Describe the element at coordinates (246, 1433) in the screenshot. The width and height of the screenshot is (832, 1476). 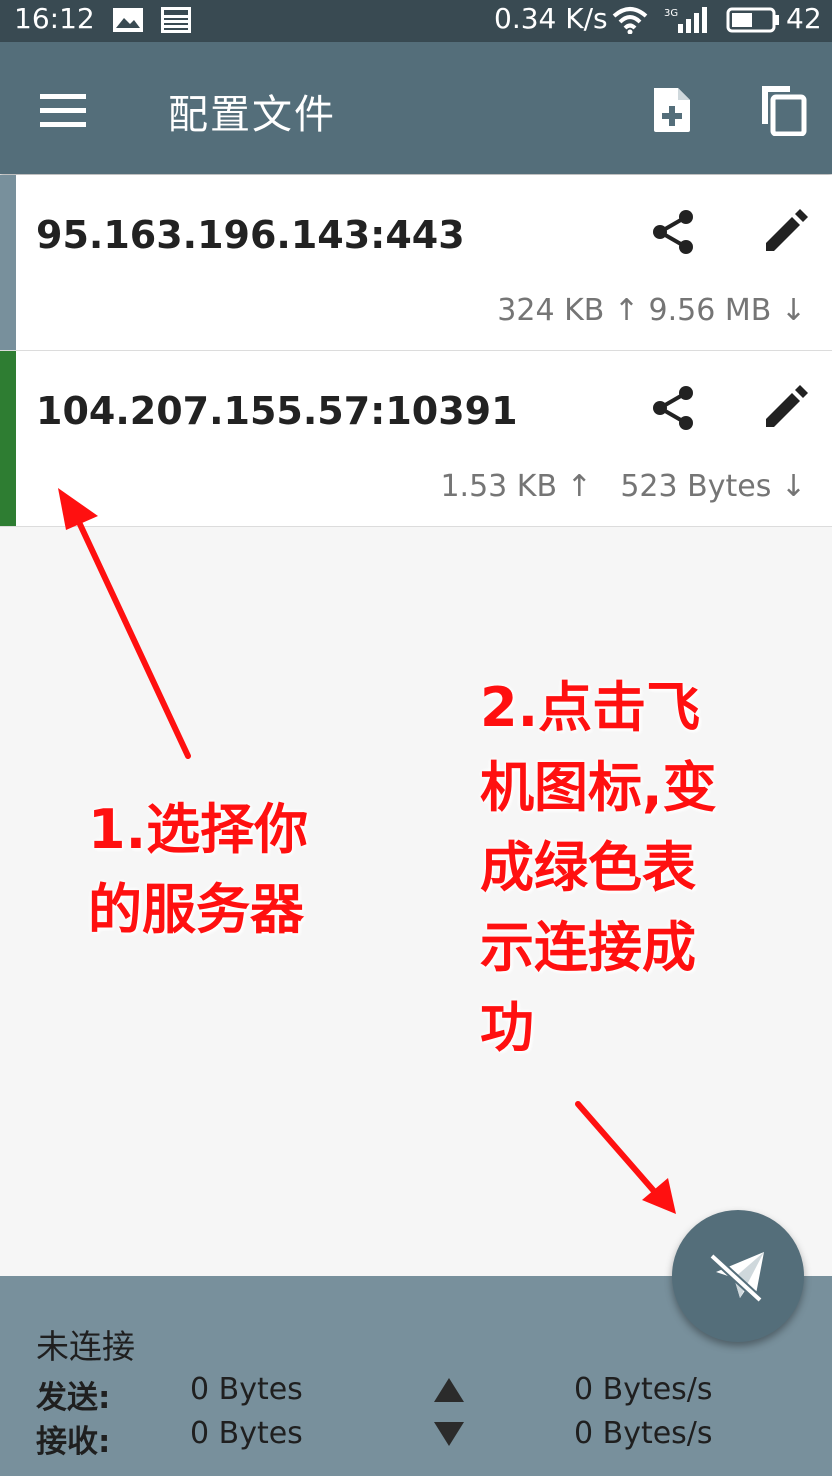
I see `receive-total: 0 Bytes` at that location.